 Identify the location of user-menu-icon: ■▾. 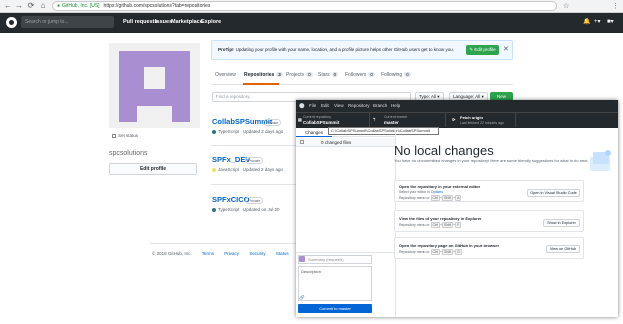
(610, 22).